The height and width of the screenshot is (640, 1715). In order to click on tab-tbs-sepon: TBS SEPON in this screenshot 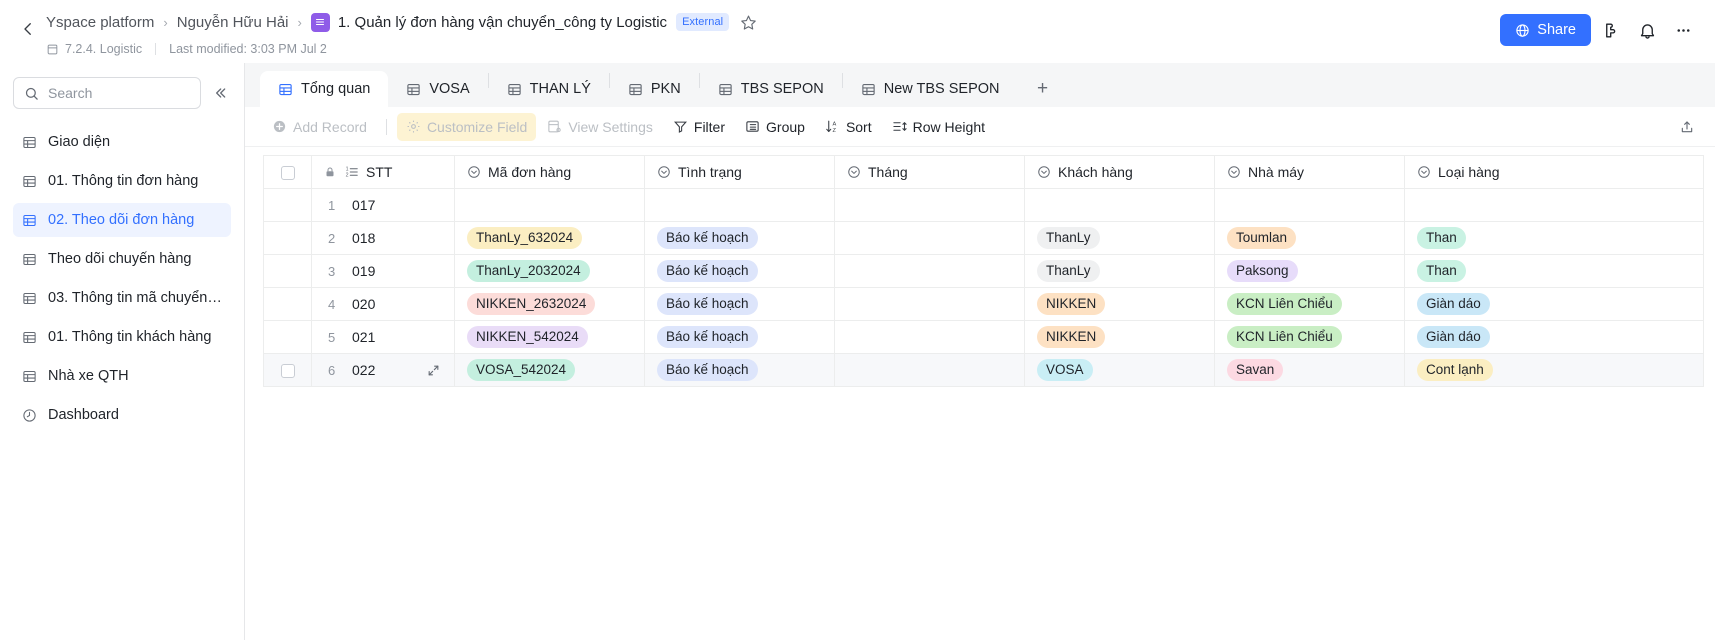, I will do `click(771, 89)`.